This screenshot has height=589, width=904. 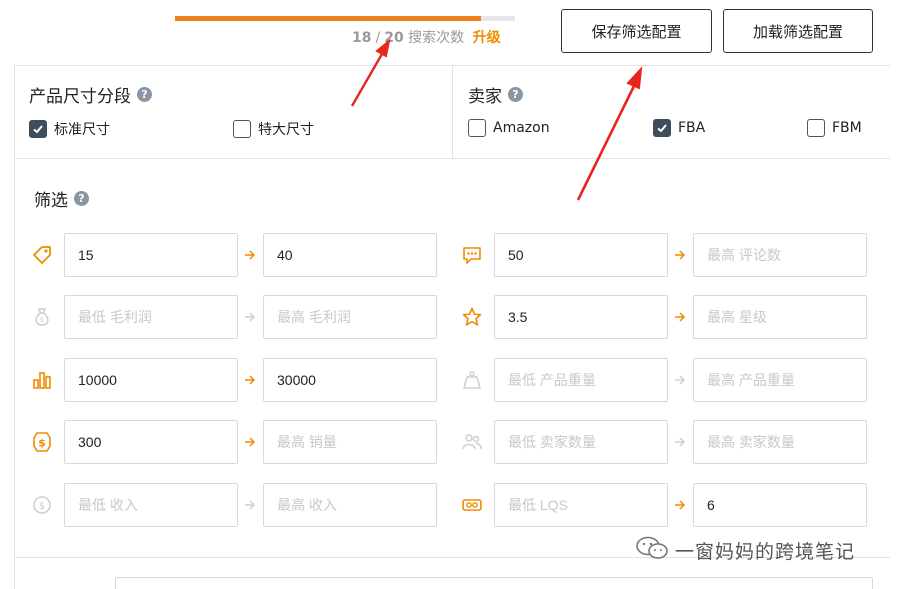 I want to click on reviews-max-input, so click(x=780, y=255).